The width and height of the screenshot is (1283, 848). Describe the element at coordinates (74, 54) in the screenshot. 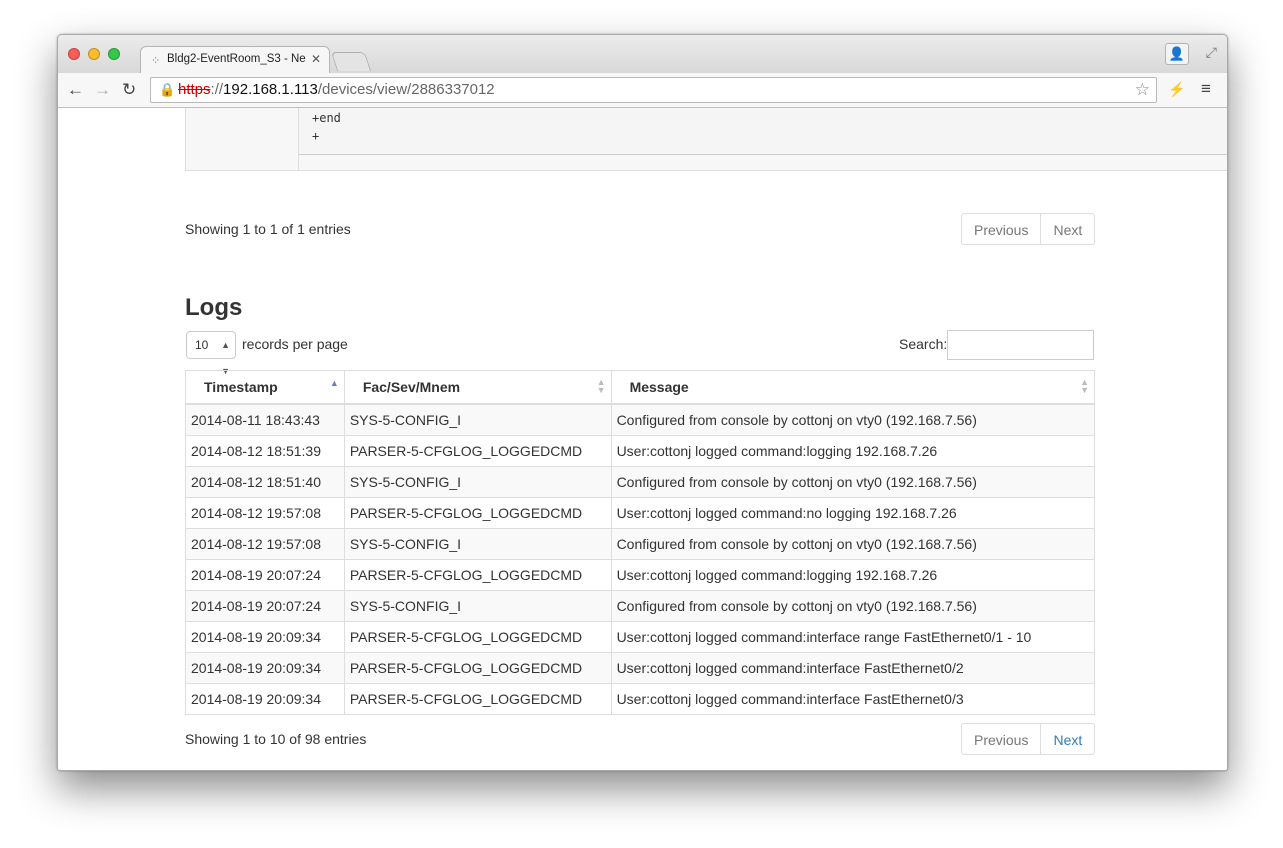

I see `close-window-button` at that location.